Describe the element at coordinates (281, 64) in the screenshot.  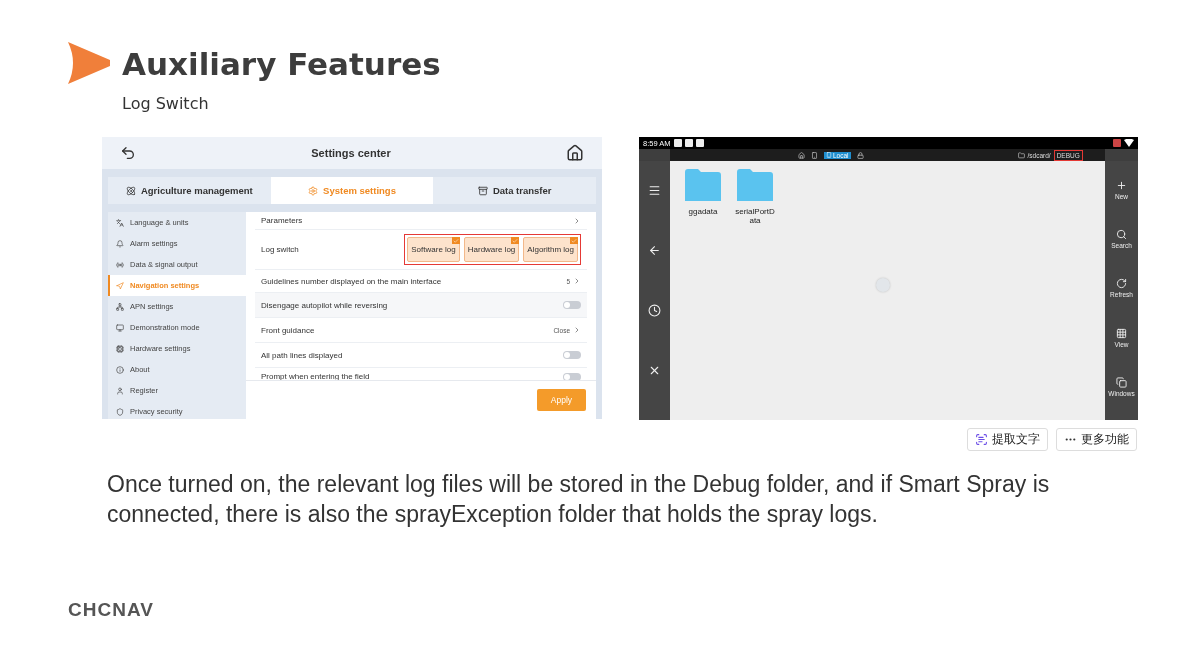
I see `slide-title: Auxiliary Features` at that location.